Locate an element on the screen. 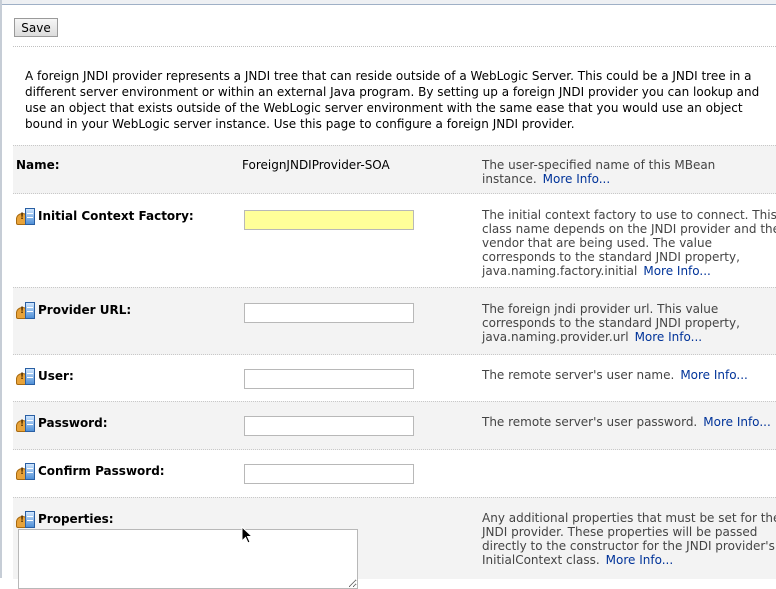  password-label: Password: is located at coordinates (62, 423).